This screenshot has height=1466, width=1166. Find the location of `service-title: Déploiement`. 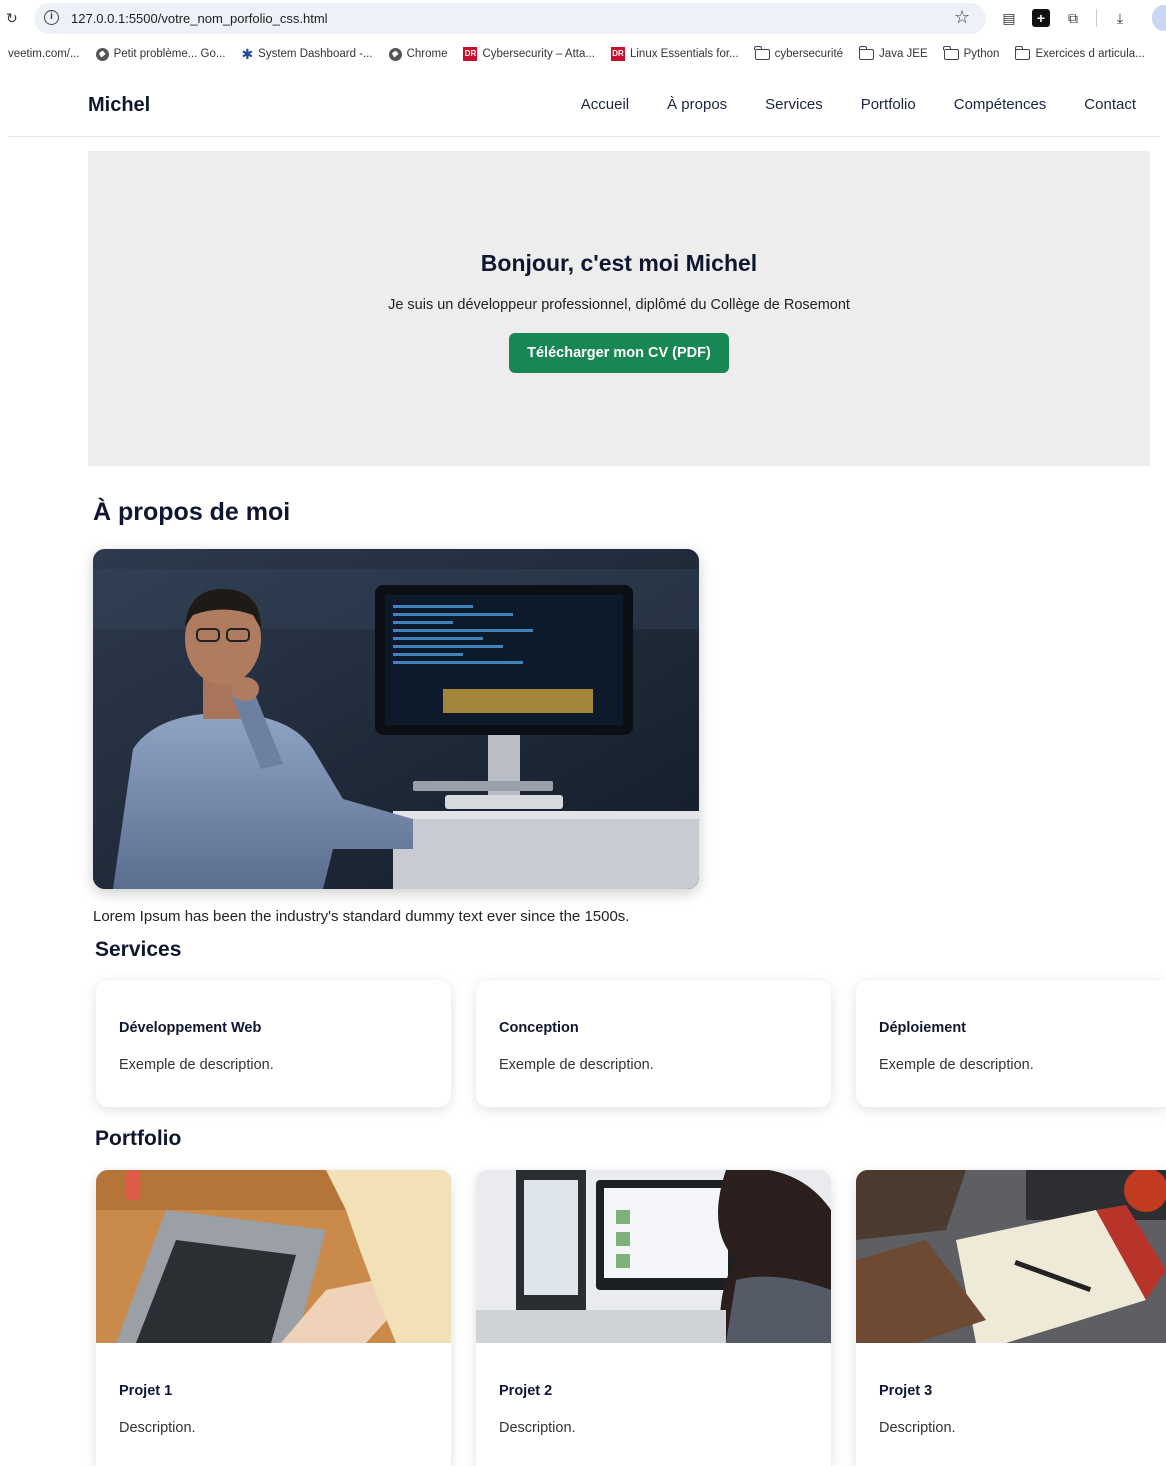

service-title: Déploiement is located at coordinates (923, 1028).